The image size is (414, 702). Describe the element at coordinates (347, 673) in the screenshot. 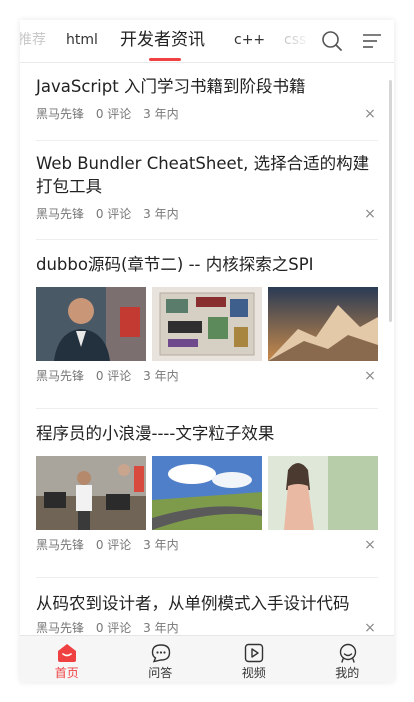

I see `nav-profile-label: 我的` at that location.